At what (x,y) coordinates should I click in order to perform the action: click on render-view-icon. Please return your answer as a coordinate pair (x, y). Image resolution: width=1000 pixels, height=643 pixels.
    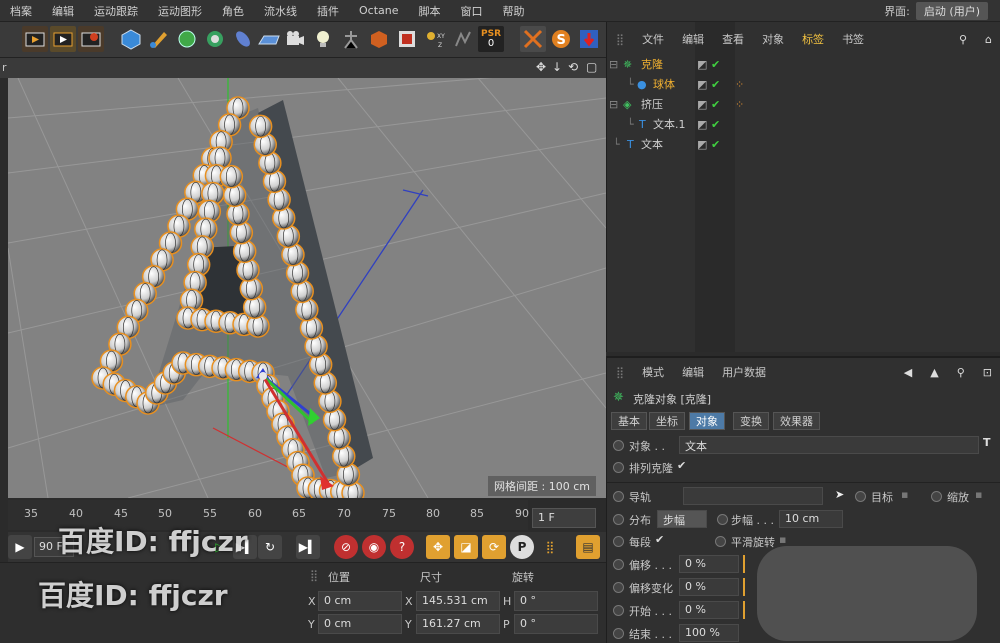
    Looking at the image, I should click on (35, 39).